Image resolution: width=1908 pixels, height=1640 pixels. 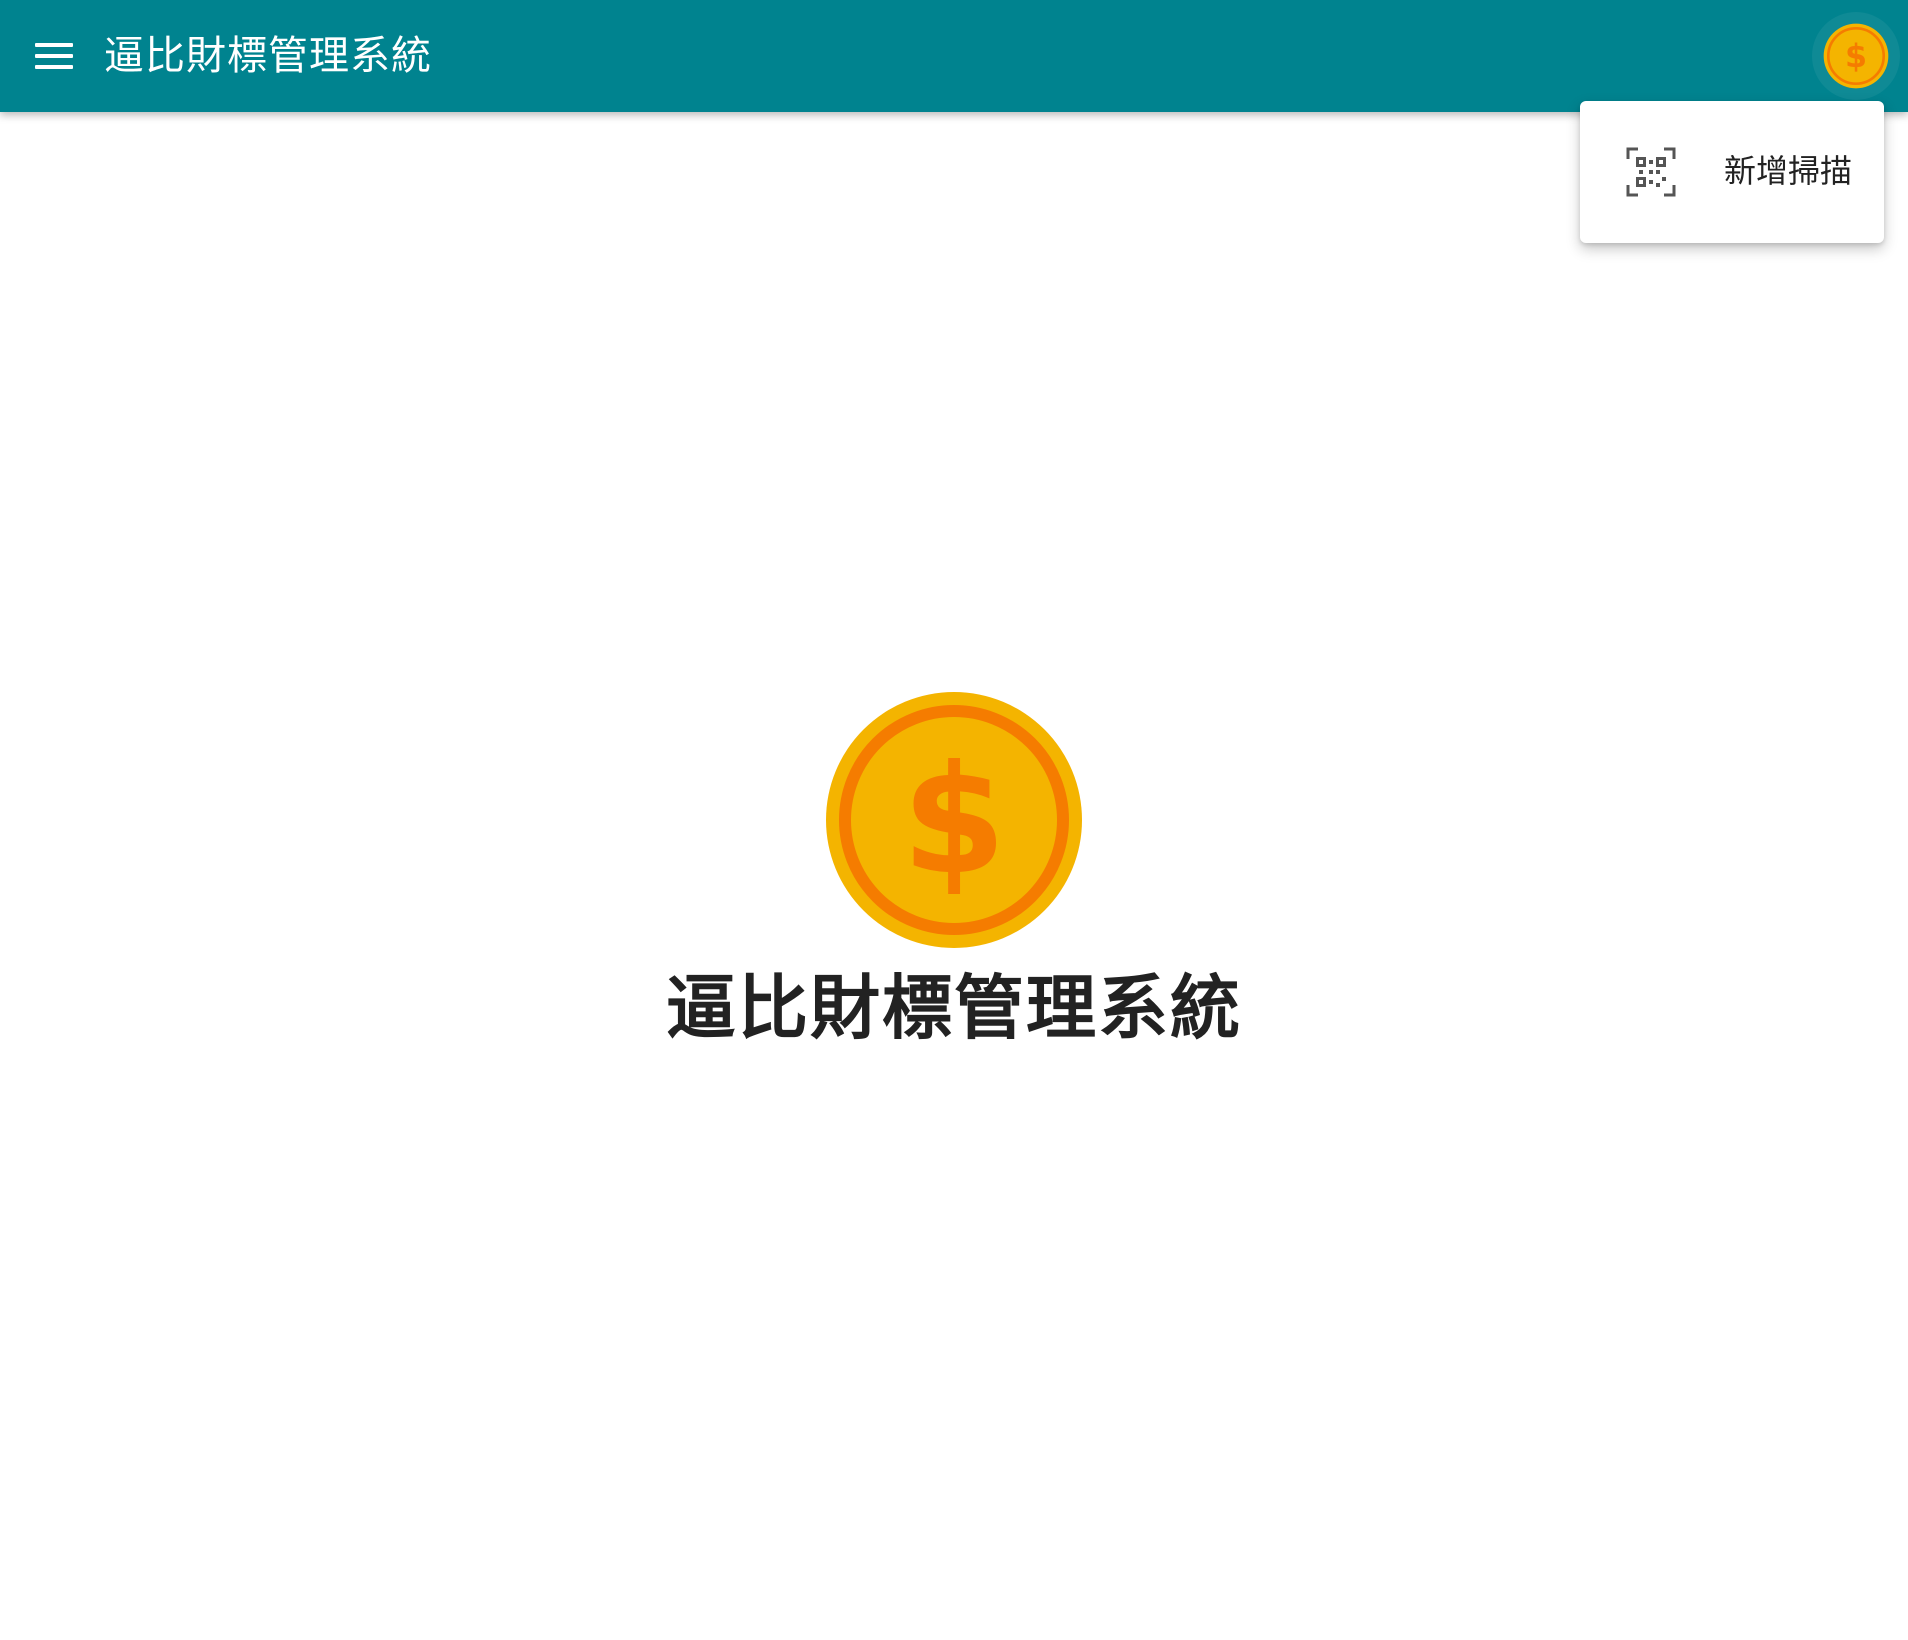 I want to click on popup-menu: 新增掃描, so click(x=1732, y=172).